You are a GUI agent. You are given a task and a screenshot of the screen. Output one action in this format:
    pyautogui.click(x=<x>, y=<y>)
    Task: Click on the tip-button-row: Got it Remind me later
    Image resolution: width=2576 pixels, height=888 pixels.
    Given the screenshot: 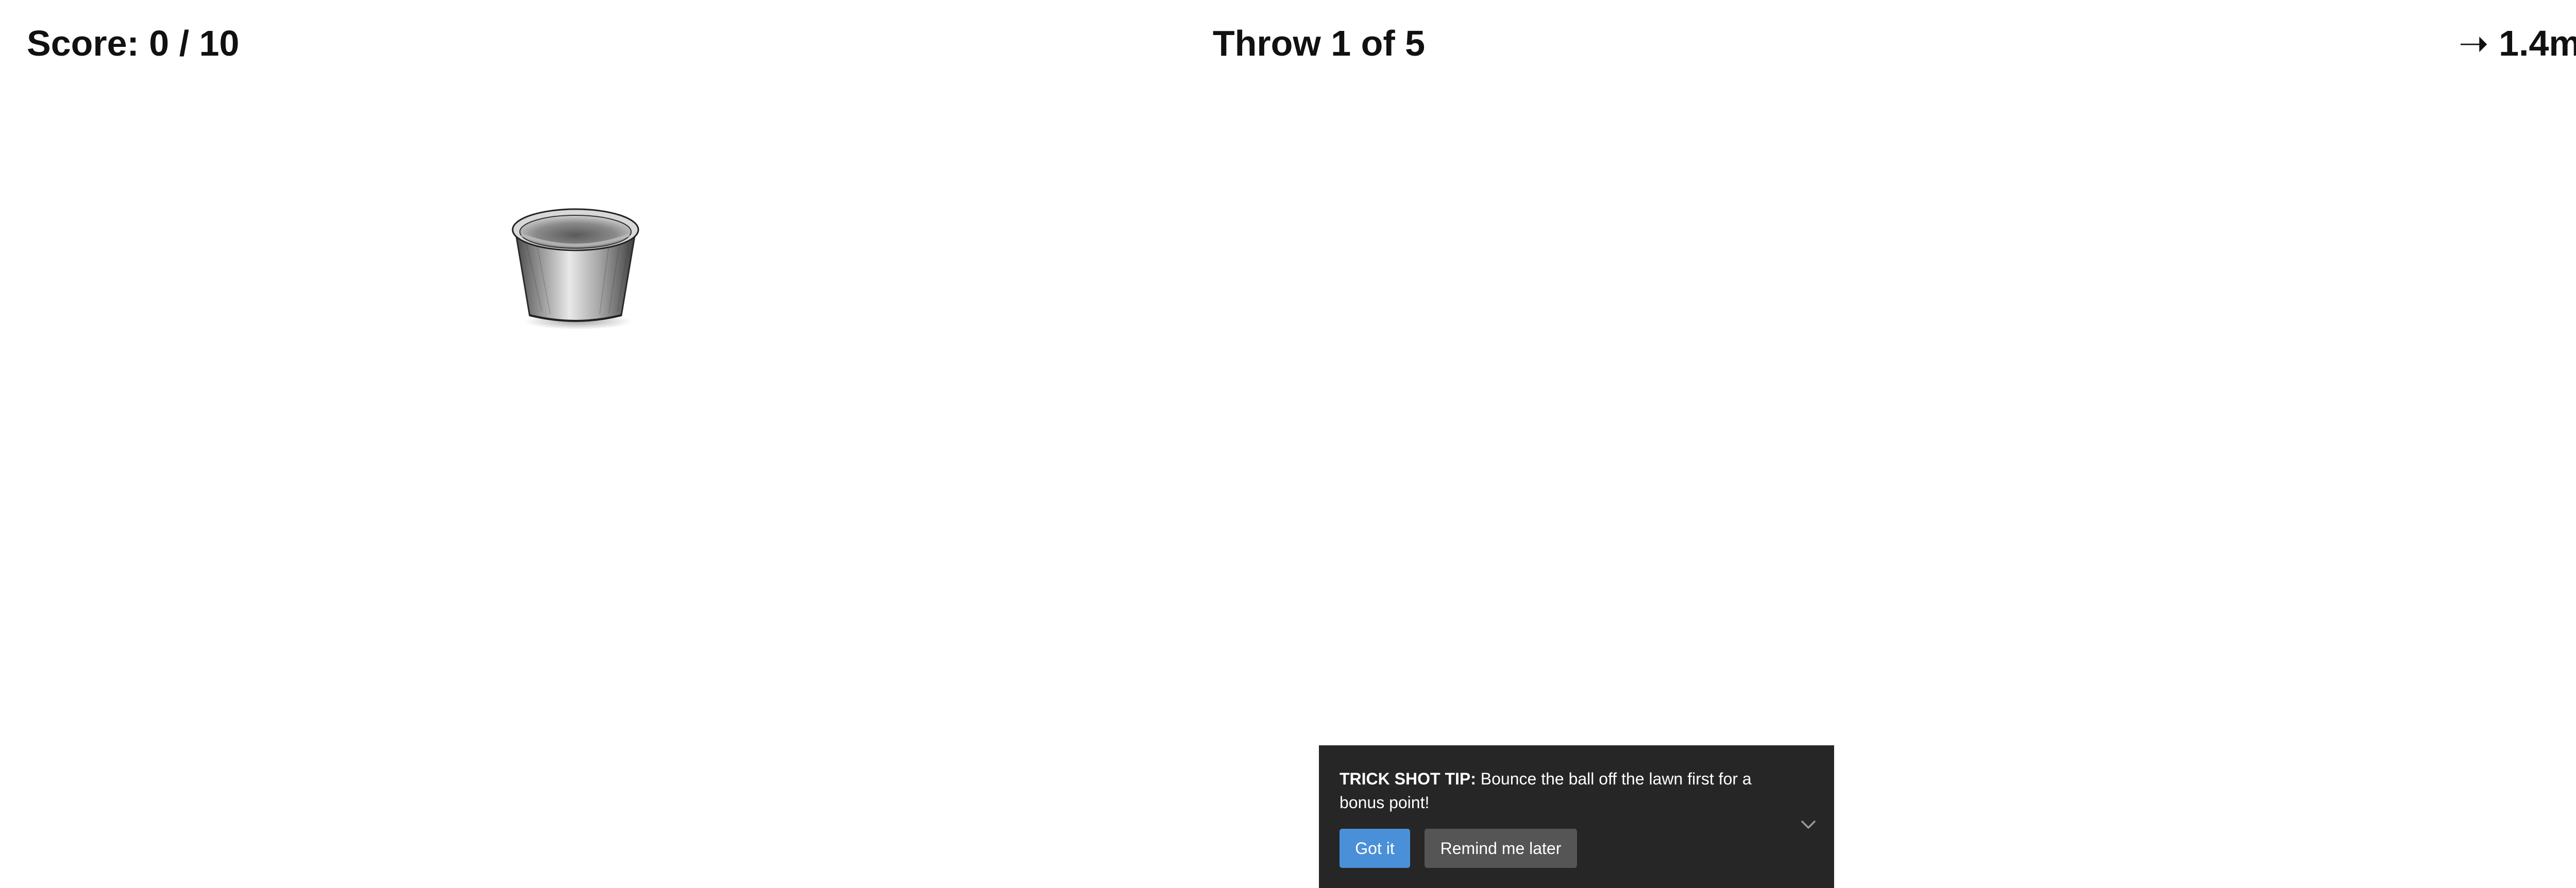 What is the action you would take?
    pyautogui.click(x=1458, y=848)
    